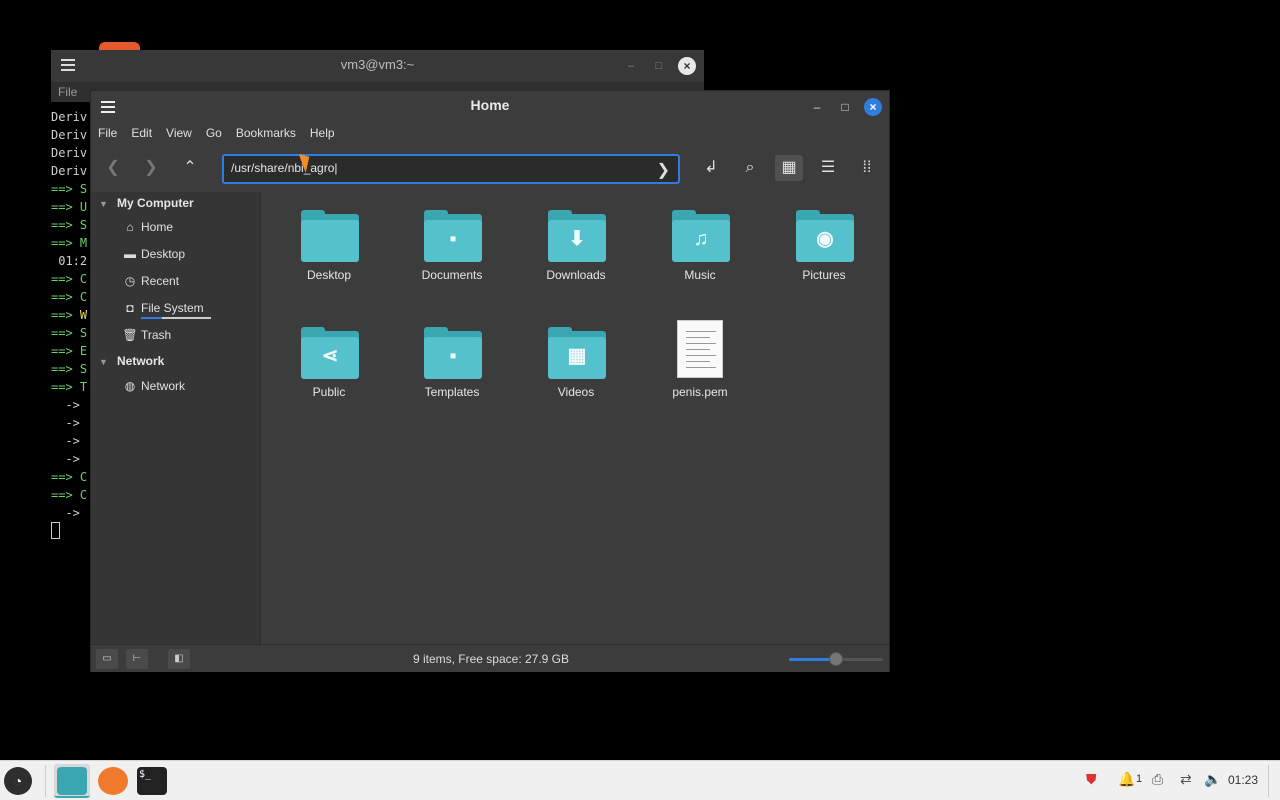  I want to click on file-name: Public, so click(329, 392).